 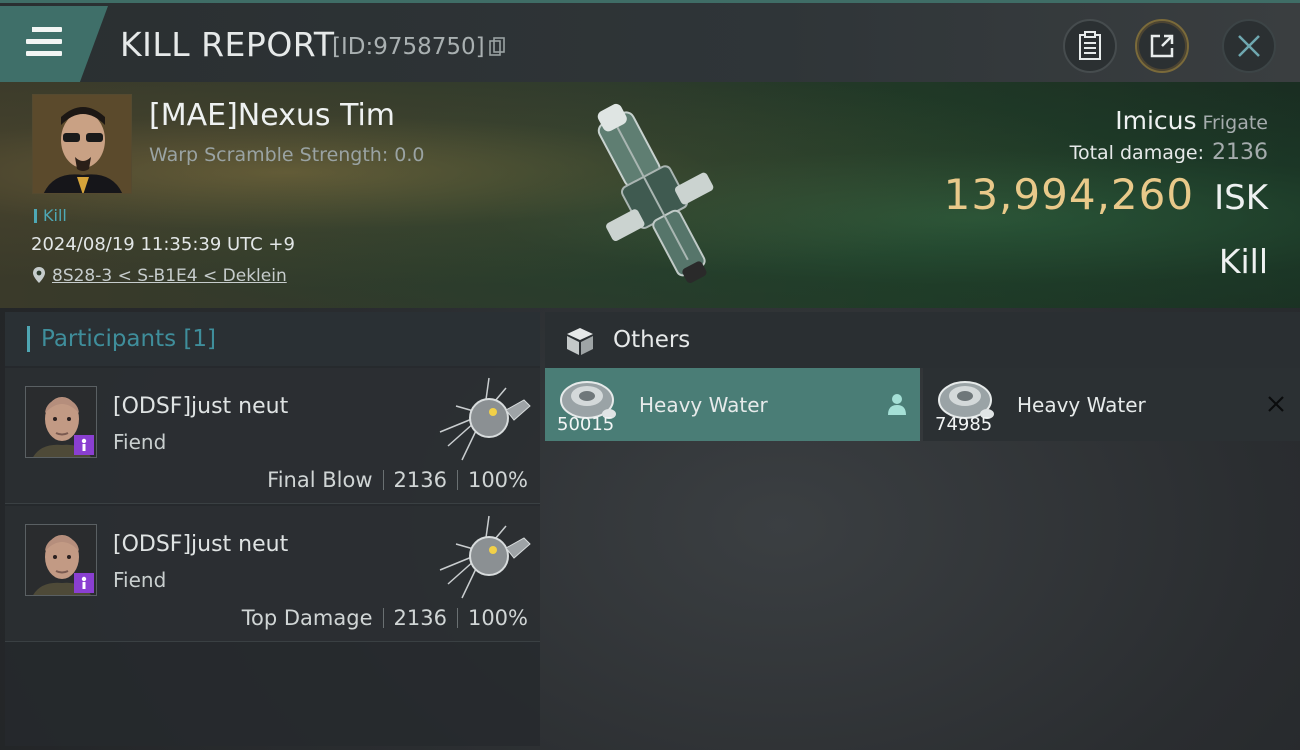 What do you see at coordinates (922, 340) in the screenshot?
I see `others-header: Others` at bounding box center [922, 340].